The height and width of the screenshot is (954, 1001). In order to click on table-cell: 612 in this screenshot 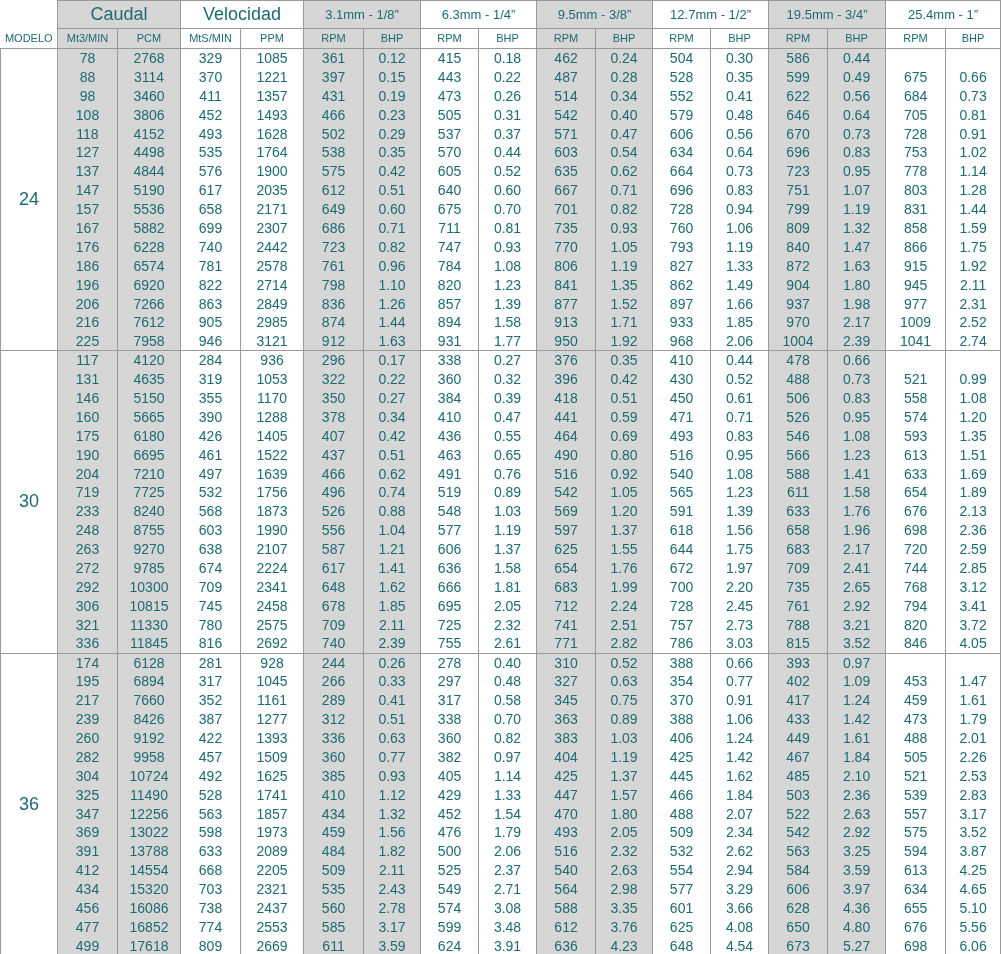, I will do `click(333, 190)`.